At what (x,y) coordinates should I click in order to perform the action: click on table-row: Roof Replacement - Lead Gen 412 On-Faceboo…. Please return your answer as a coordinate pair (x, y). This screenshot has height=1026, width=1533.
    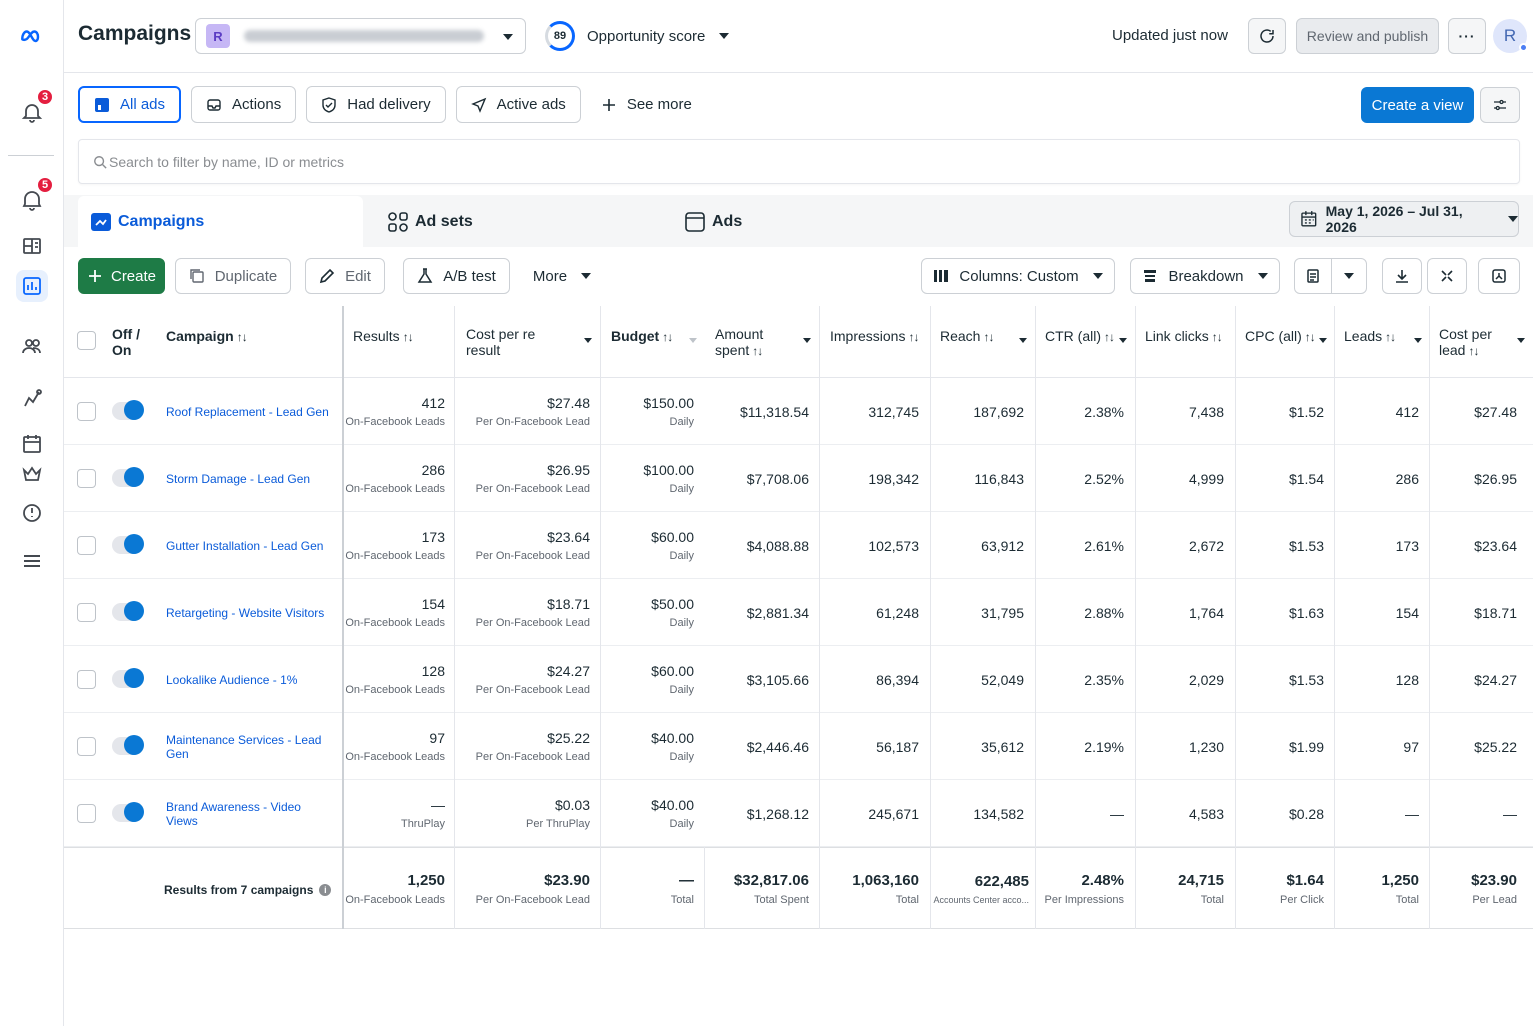
    Looking at the image, I should click on (798, 411).